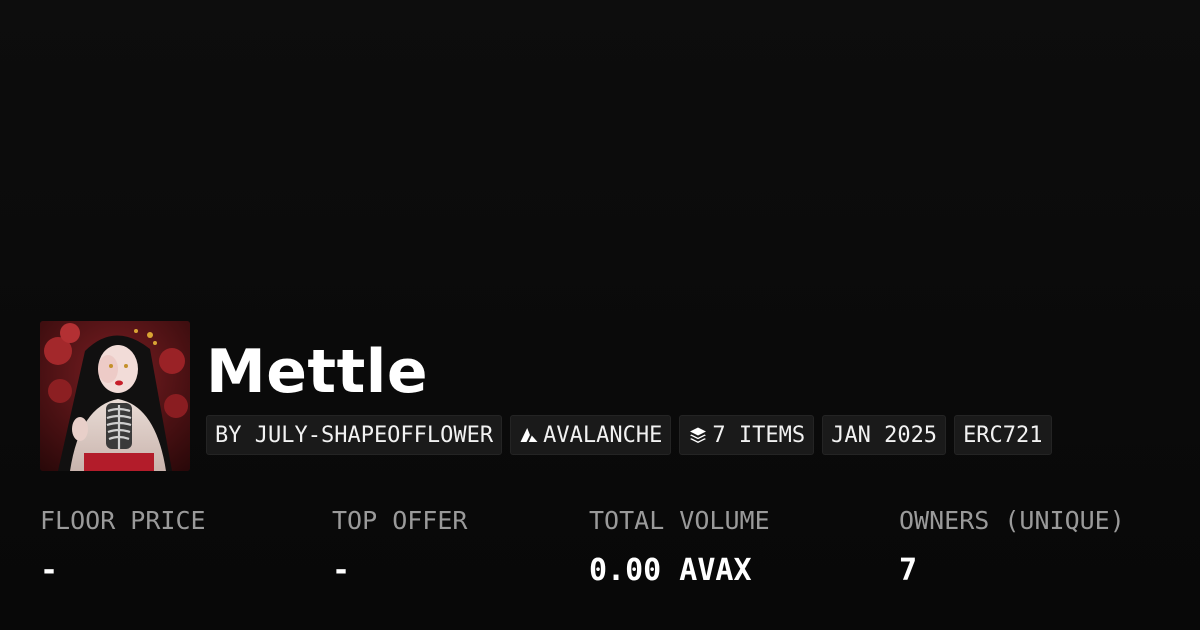 Image resolution: width=1200 pixels, height=630 pixels. I want to click on collection-title: Mettle, so click(317, 372).